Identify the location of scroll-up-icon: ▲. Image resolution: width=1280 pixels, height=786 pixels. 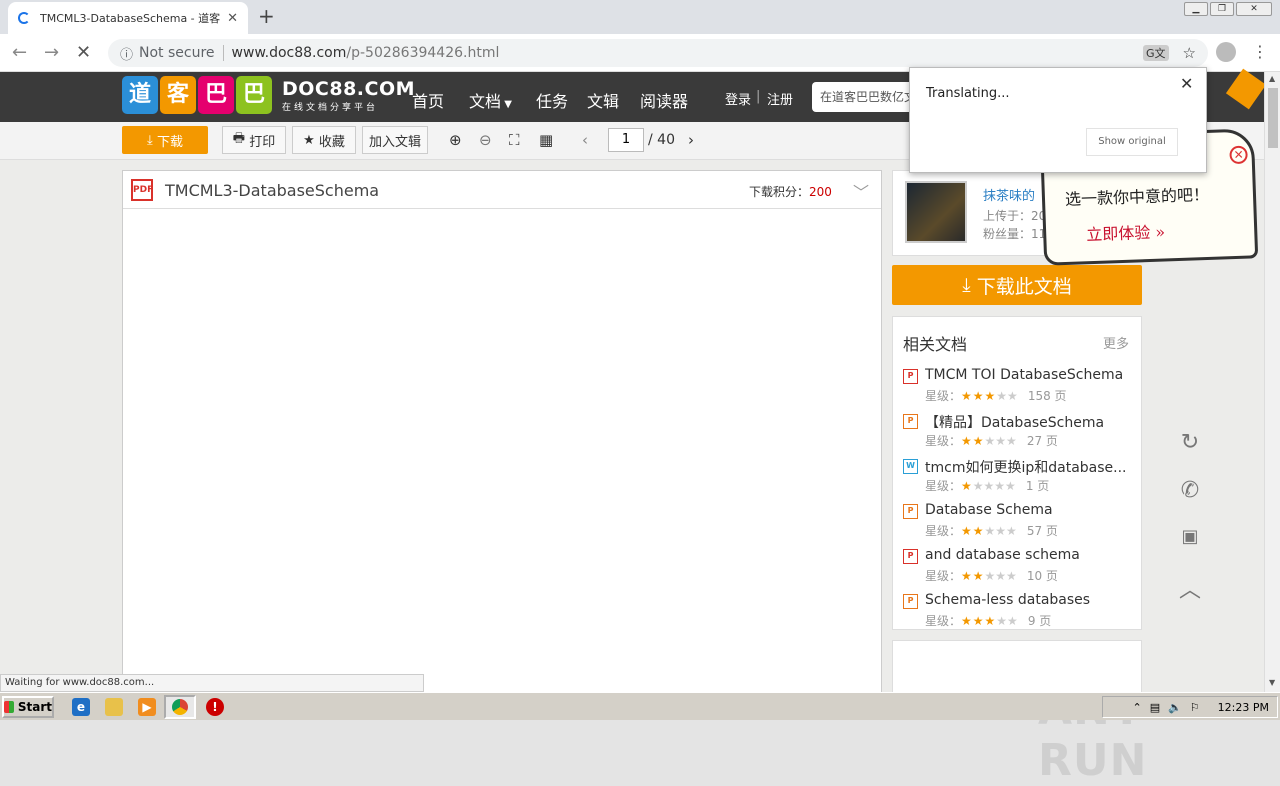
(1272, 78).